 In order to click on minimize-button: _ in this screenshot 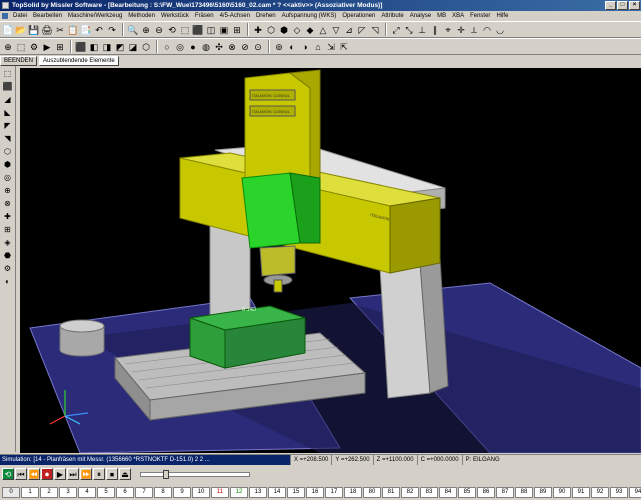, I will do `click(610, 5)`.